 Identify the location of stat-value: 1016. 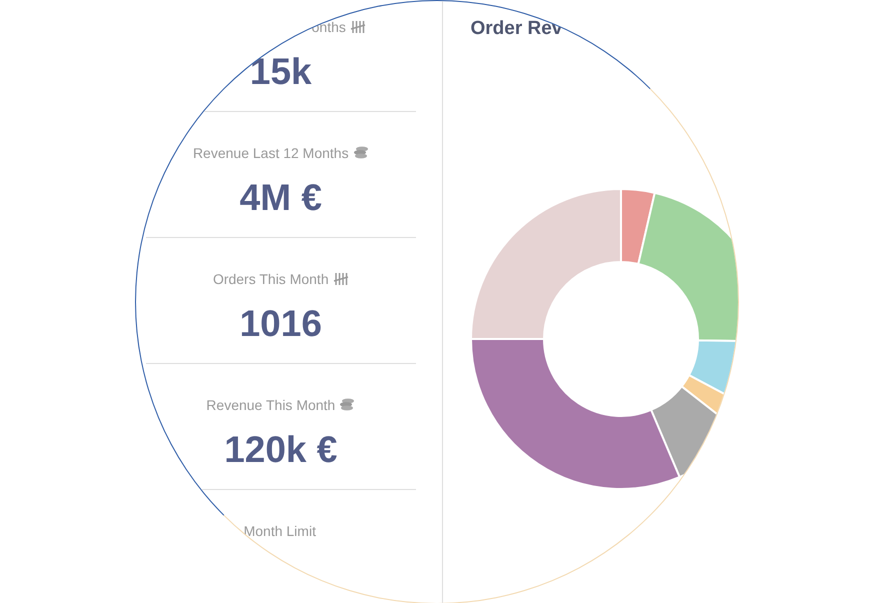
(281, 323).